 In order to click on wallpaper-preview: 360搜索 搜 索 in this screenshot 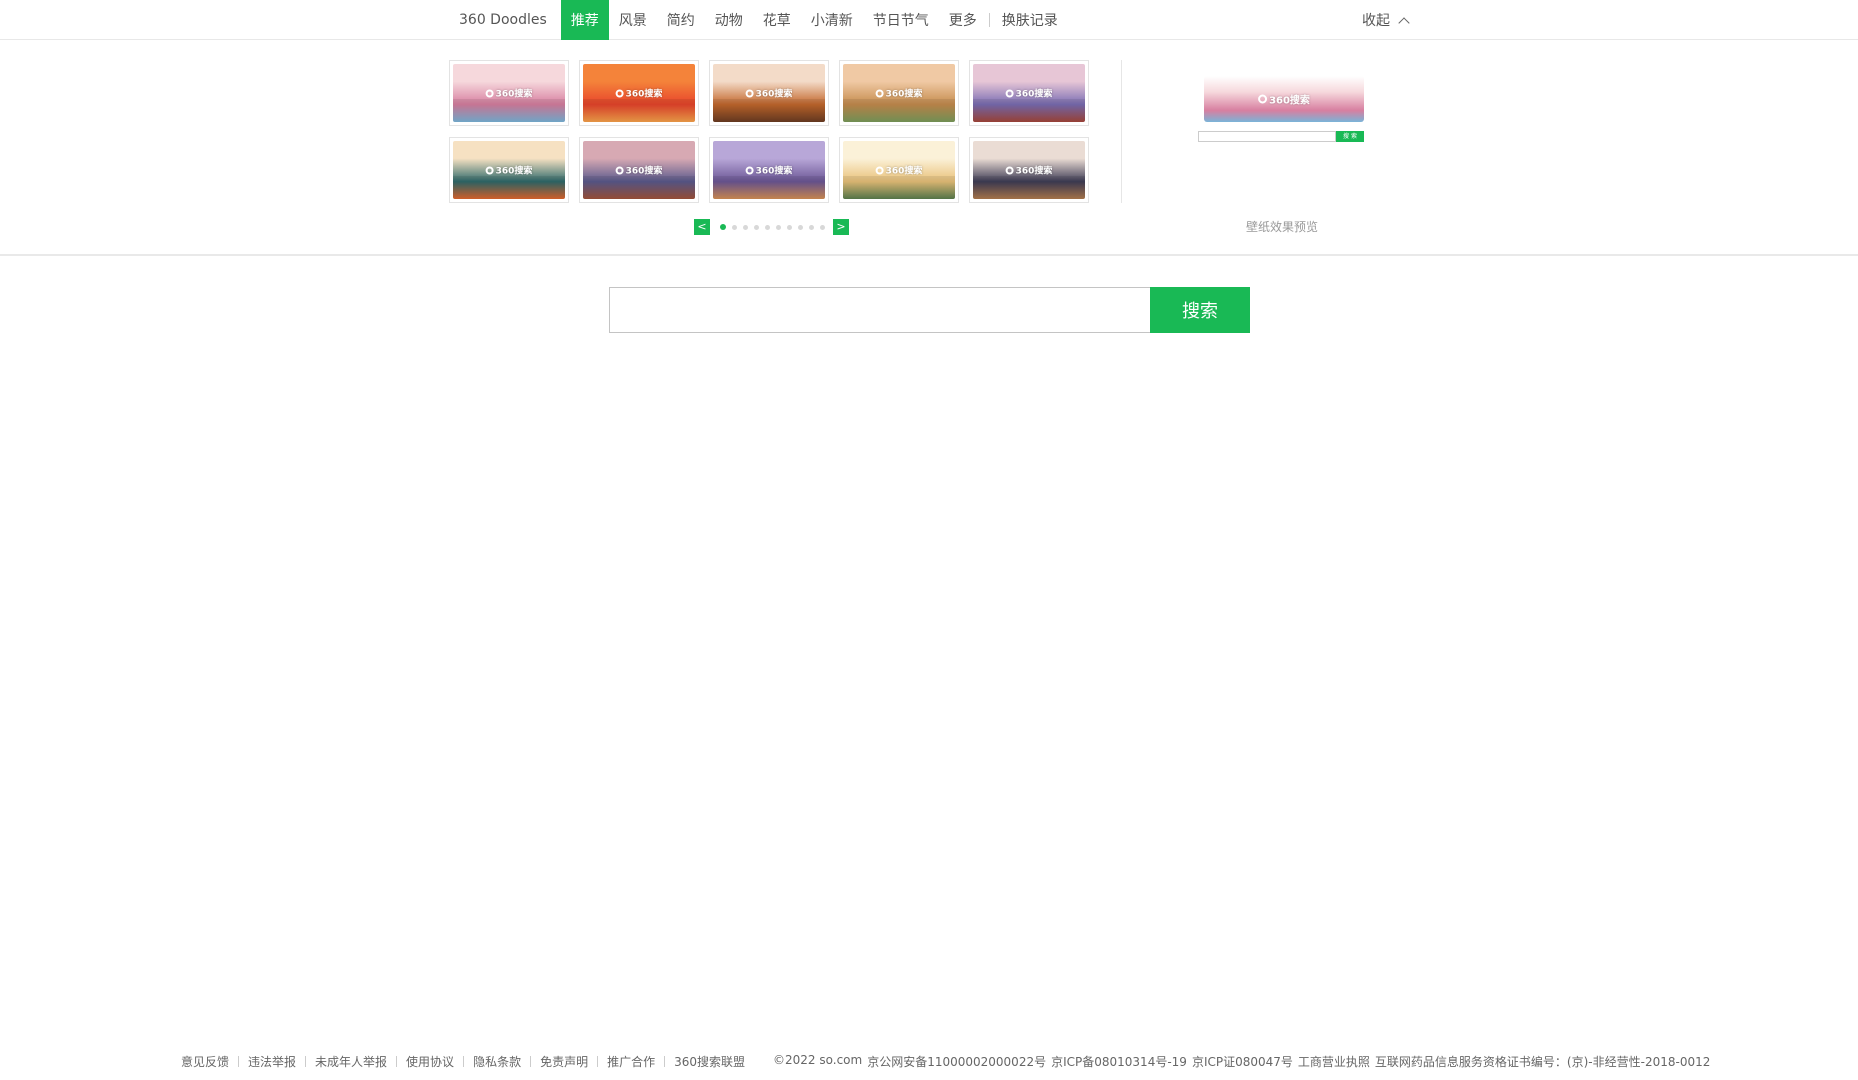, I will do `click(1281, 109)`.